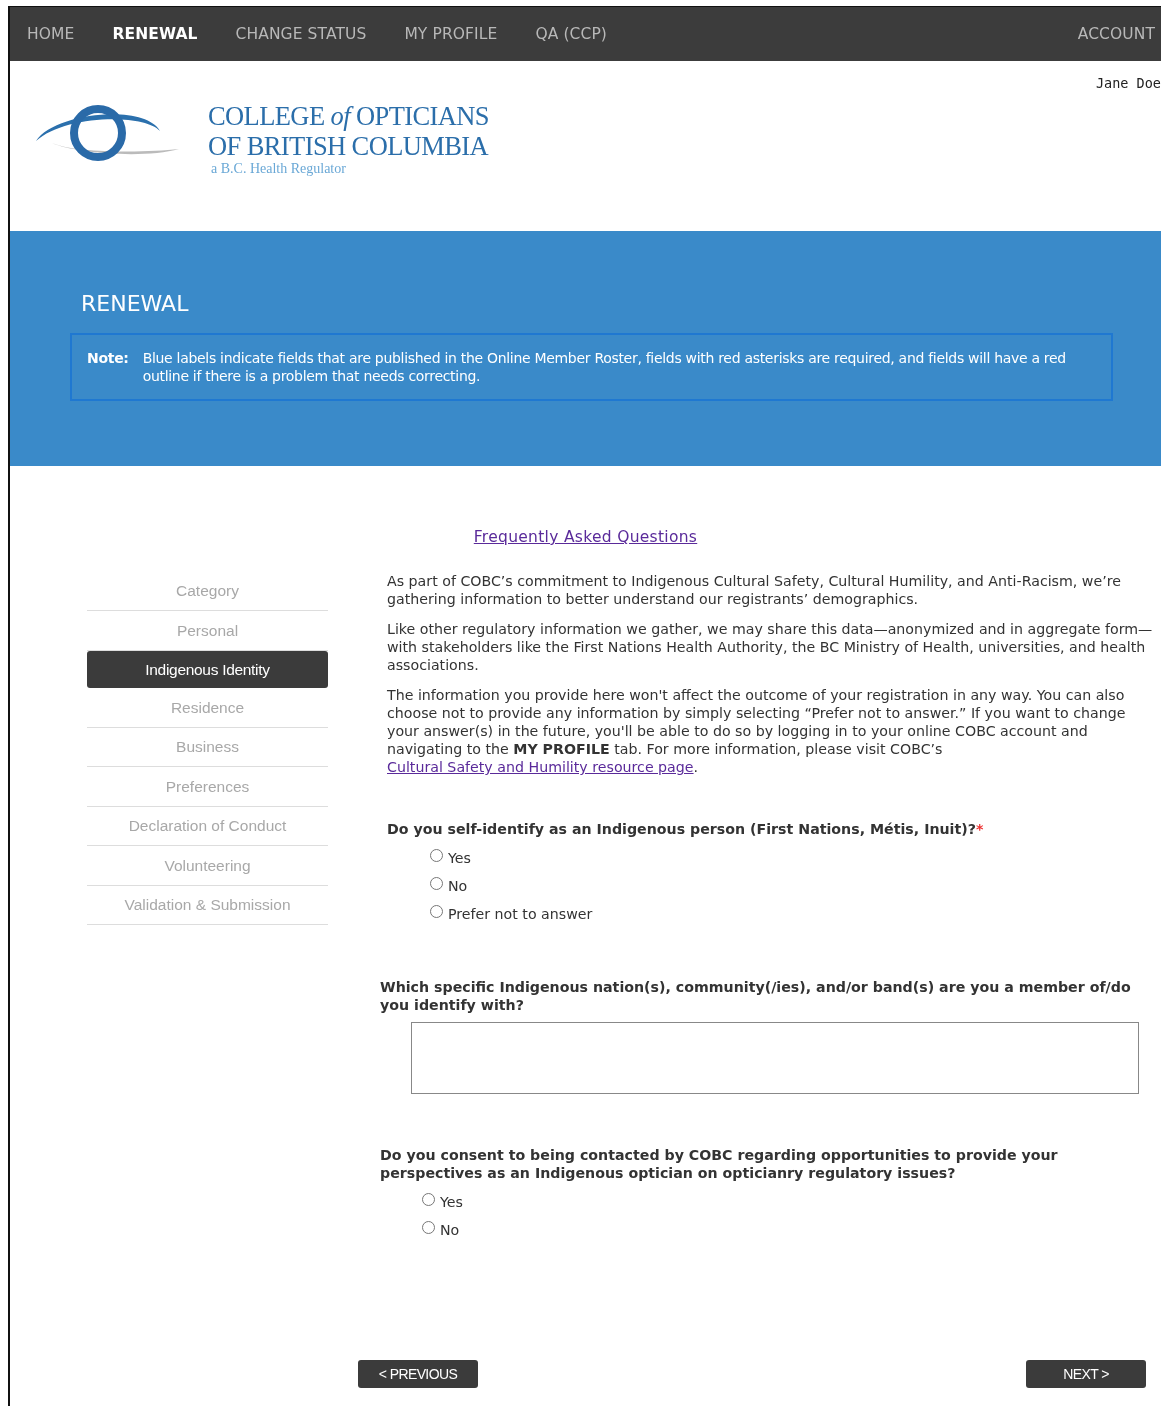 This screenshot has width=1161, height=1407. Describe the element at coordinates (757, 731) in the screenshot. I see `intro-paragraph: The information you provide here won't affect the outcome of your registration in any way. You can also choose not to provide any information by simply selecting “Prefer not to answer.” If you want to change your answer(s) in the future, you'll be able to do so by logging in to your online COBC account and navigating to the MY PROFILE tab. For more information, please visit COBC’s Cultural Safety and Humility resource page.` at that location.